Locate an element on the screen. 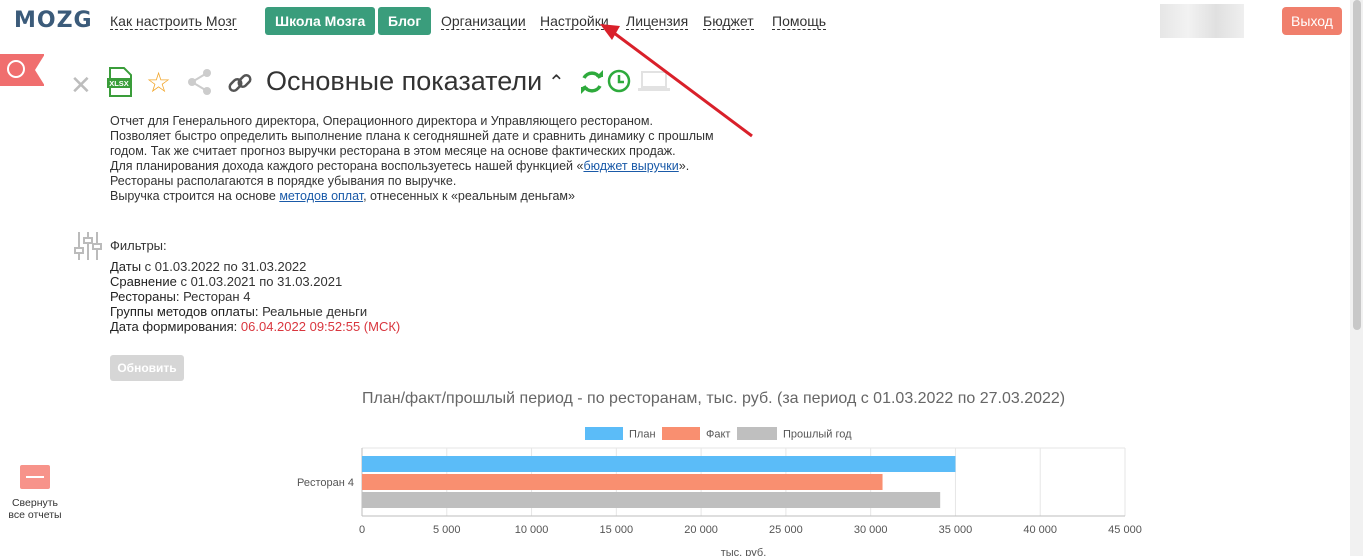 The width and height of the screenshot is (1363, 556). collapse-caret-icon: ⌃ is located at coordinates (556, 82).